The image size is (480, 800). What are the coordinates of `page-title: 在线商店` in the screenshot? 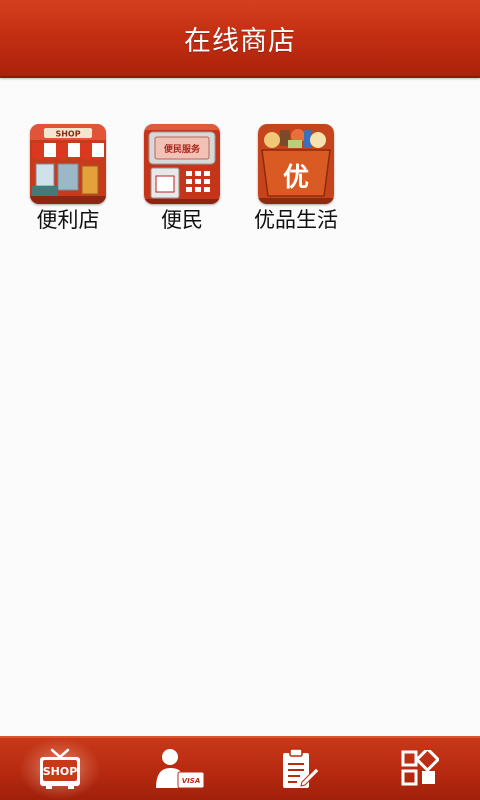 It's located at (240, 41).